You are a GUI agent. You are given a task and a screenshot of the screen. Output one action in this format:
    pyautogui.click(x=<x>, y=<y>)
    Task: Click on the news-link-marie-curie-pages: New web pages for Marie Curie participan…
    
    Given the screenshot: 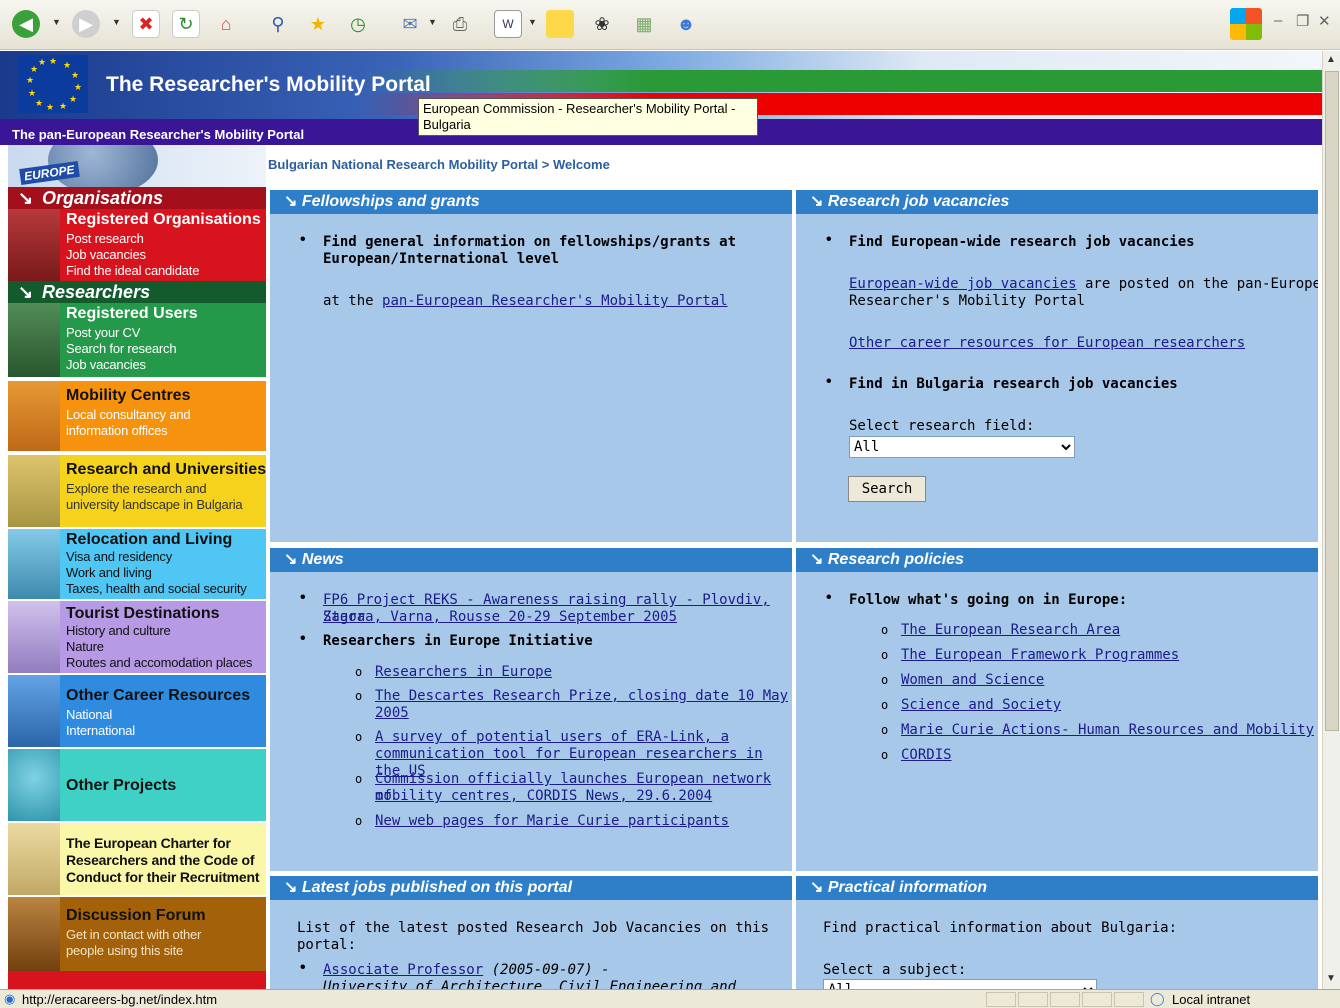 What is the action you would take?
    pyautogui.click(x=552, y=821)
    